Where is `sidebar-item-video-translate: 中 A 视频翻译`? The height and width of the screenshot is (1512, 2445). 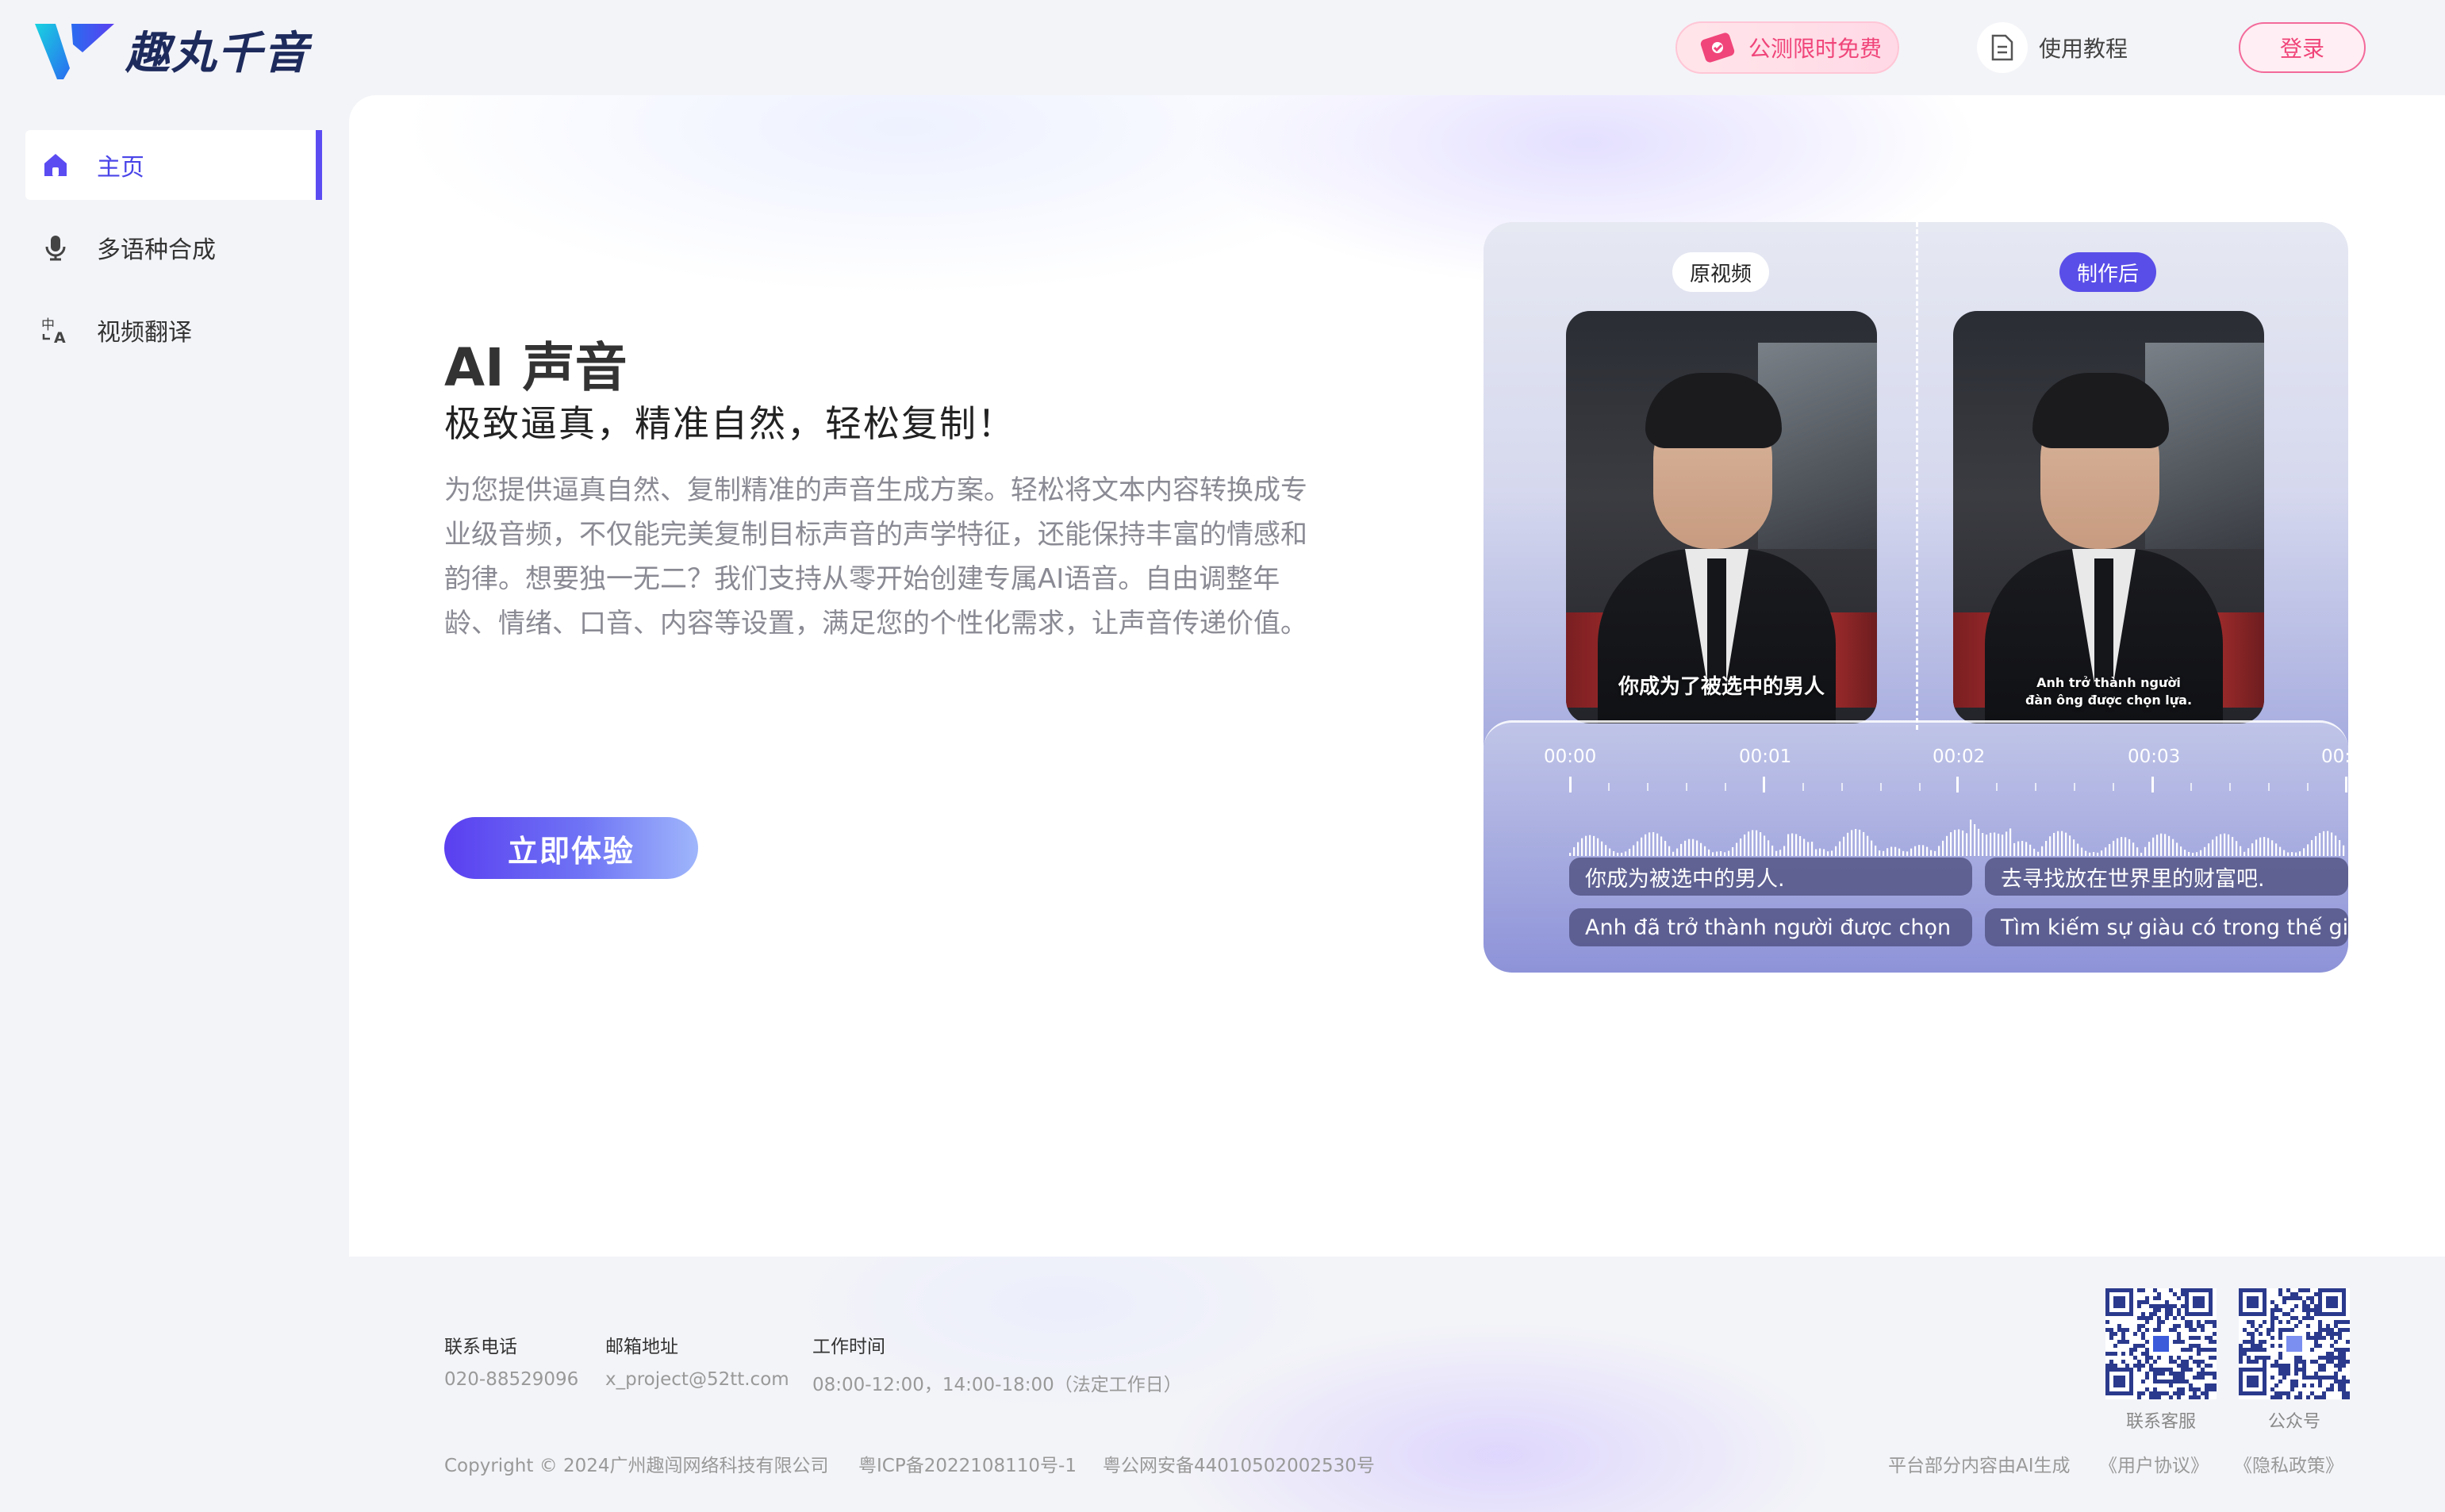
sidebar-item-video-translate: 中 A 视频翻译 is located at coordinates (173, 330).